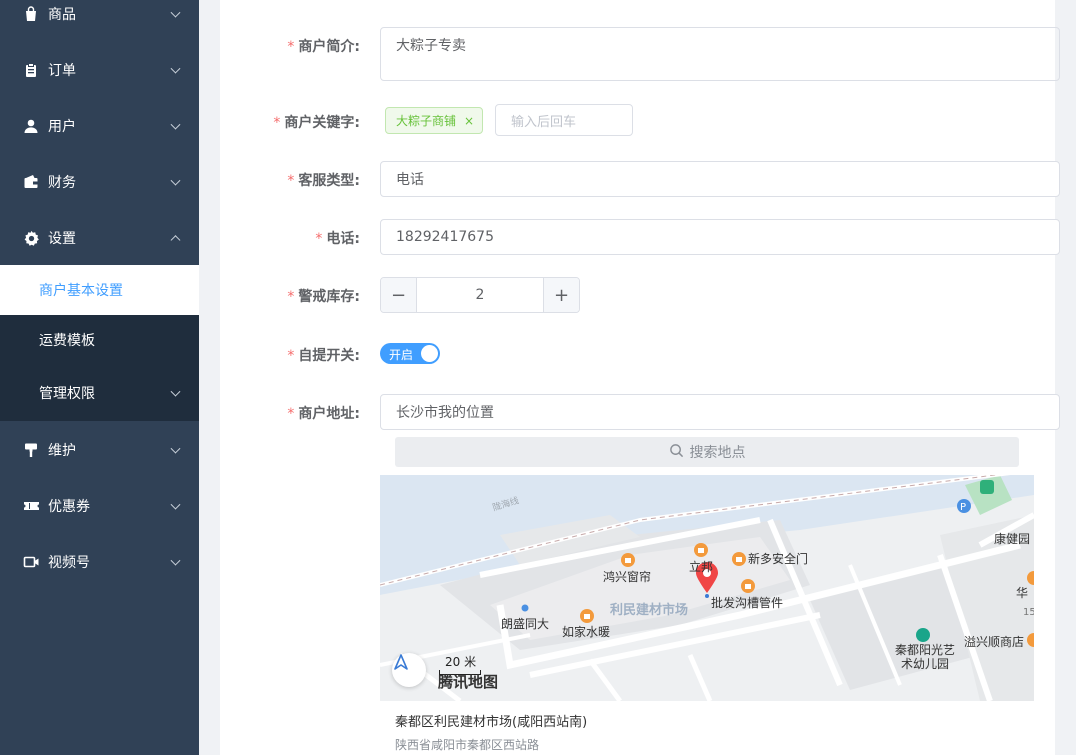  Describe the element at coordinates (469, 121) in the screenshot. I see `close-icon: ×` at that location.